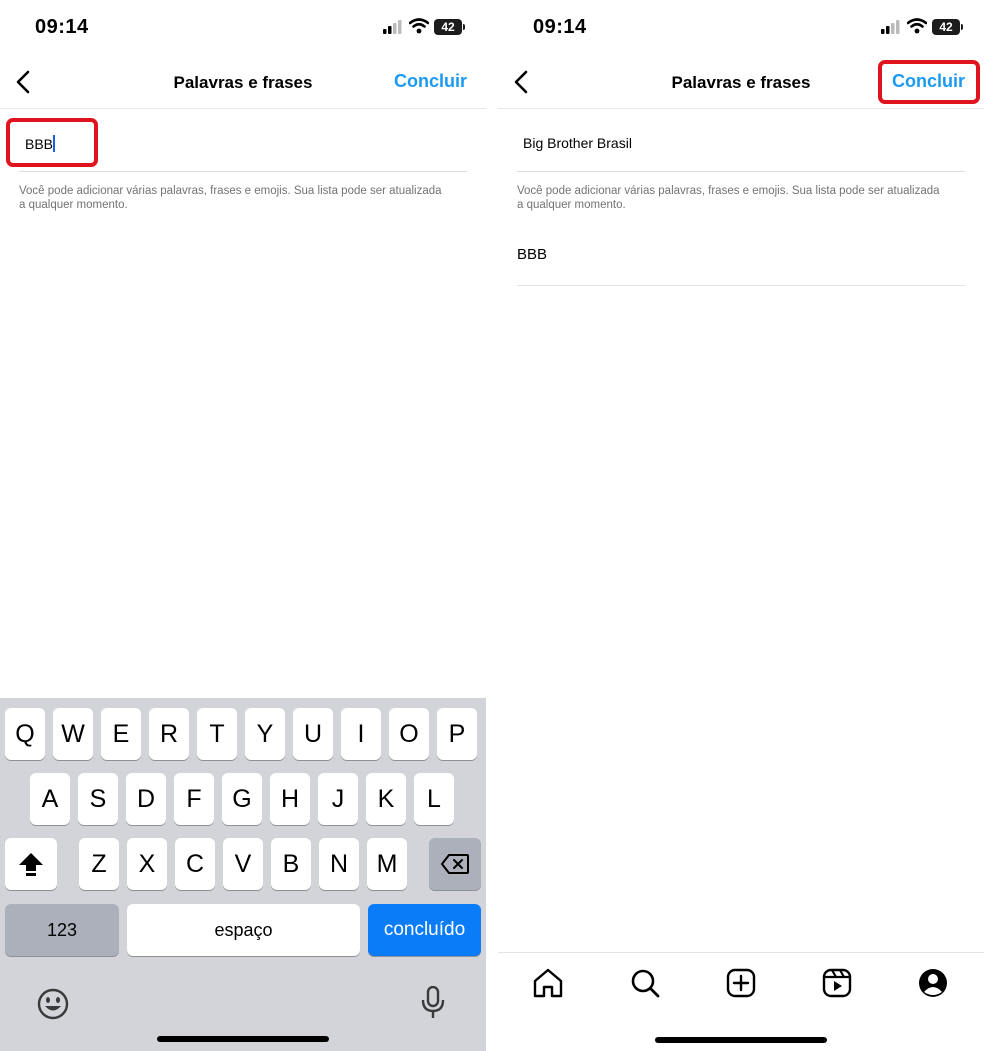 The height and width of the screenshot is (1051, 984). I want to click on key-t: T, so click(217, 734).